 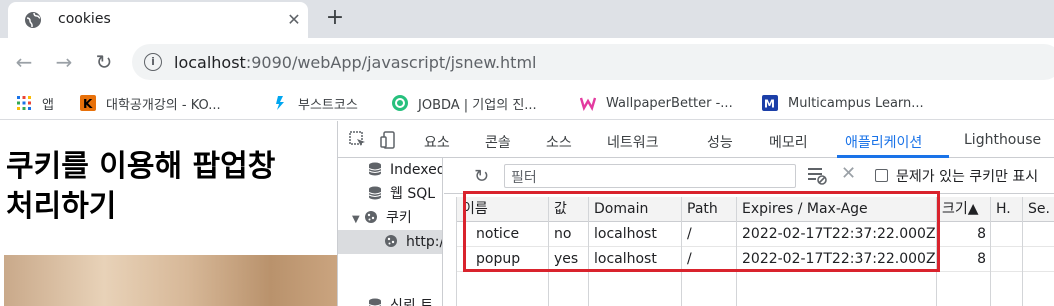 I want to click on column-header-name: 이름, so click(x=475, y=209).